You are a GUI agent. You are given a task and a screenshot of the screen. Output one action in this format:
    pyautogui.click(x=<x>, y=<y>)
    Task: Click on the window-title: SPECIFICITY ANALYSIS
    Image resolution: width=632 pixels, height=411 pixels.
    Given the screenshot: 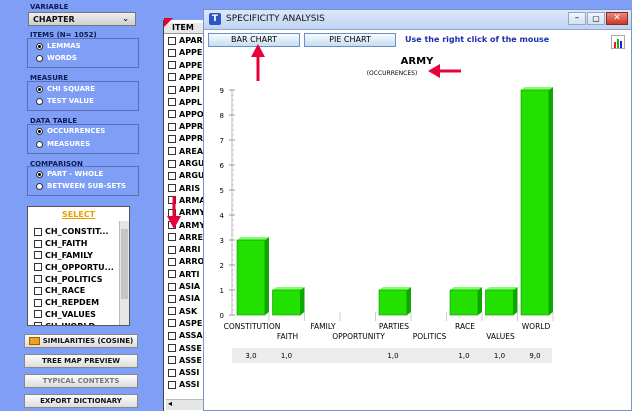 What is the action you would take?
    pyautogui.click(x=275, y=19)
    